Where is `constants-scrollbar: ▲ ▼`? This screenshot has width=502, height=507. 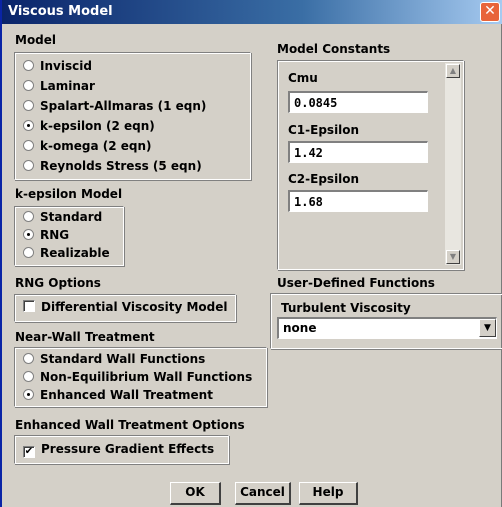
constants-scrollbar: ▲ ▼ is located at coordinates (453, 164).